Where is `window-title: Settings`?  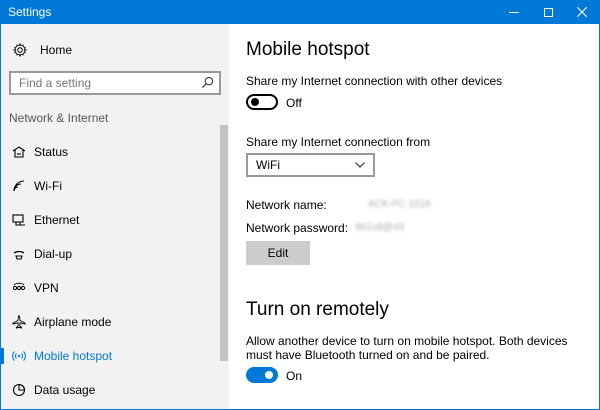 window-title: Settings is located at coordinates (30, 12).